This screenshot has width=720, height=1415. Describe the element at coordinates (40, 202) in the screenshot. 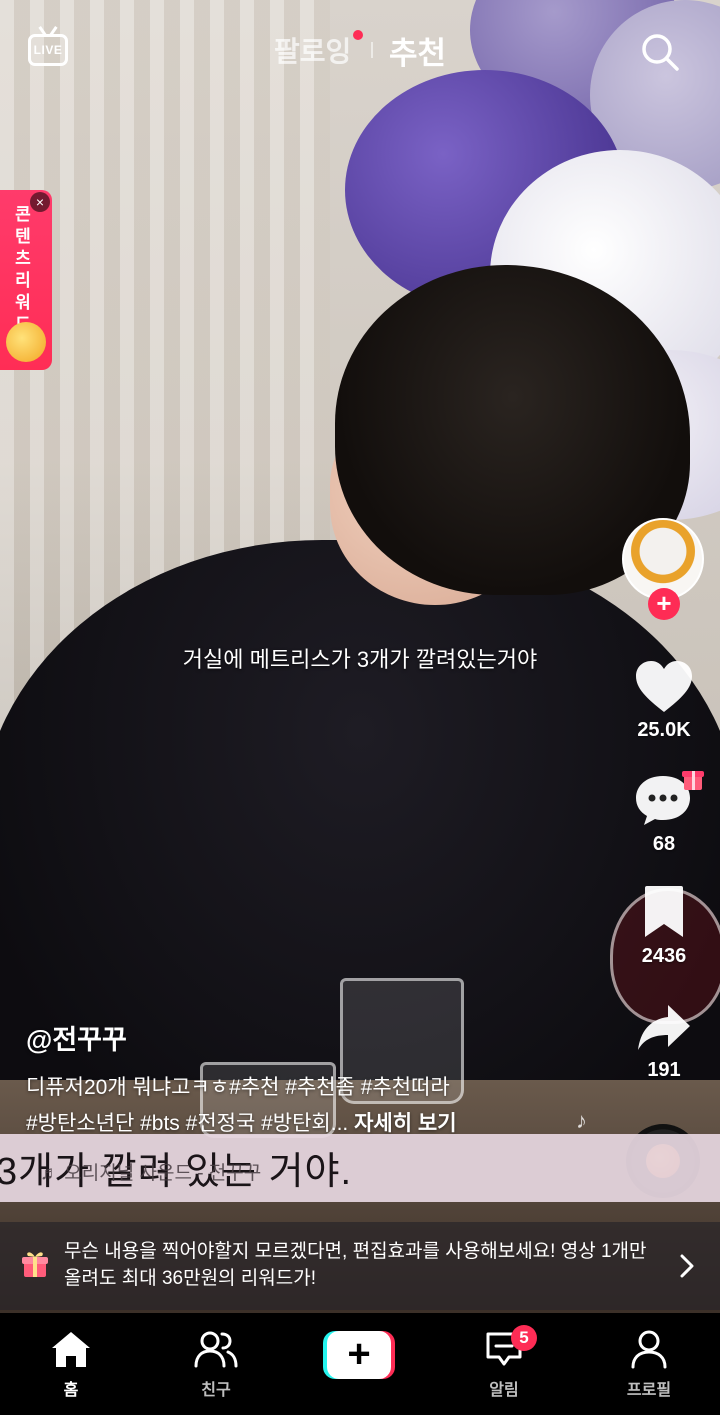

I see `close-icon: ×` at that location.